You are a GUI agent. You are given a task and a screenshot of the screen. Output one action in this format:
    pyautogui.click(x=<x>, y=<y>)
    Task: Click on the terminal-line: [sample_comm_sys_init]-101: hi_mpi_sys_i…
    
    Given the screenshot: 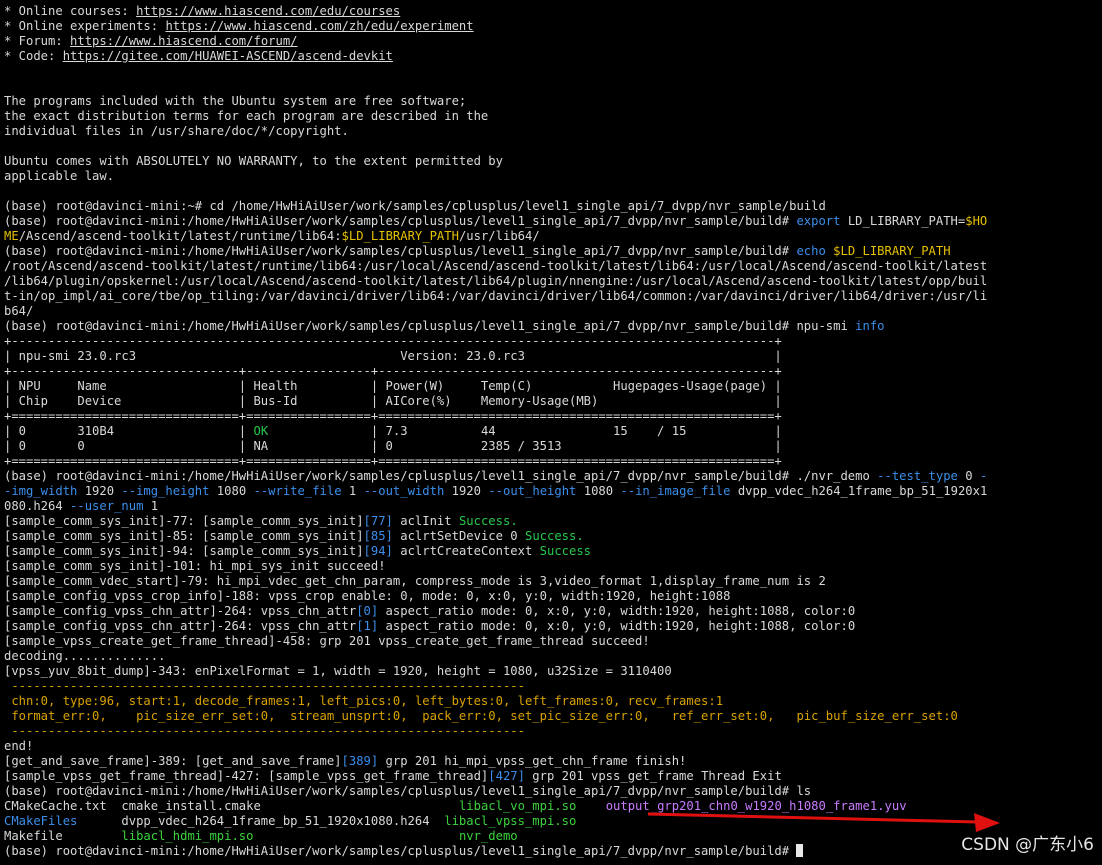 What is the action you would take?
    pyautogui.click(x=553, y=566)
    